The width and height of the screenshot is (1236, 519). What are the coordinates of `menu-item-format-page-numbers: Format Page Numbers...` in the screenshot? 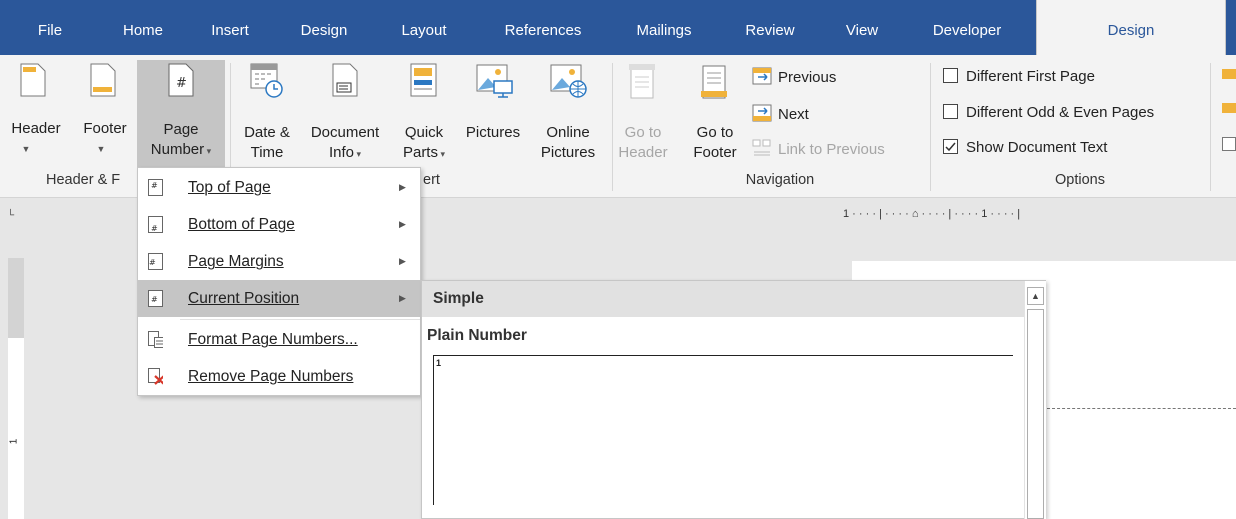 It's located at (279, 339).